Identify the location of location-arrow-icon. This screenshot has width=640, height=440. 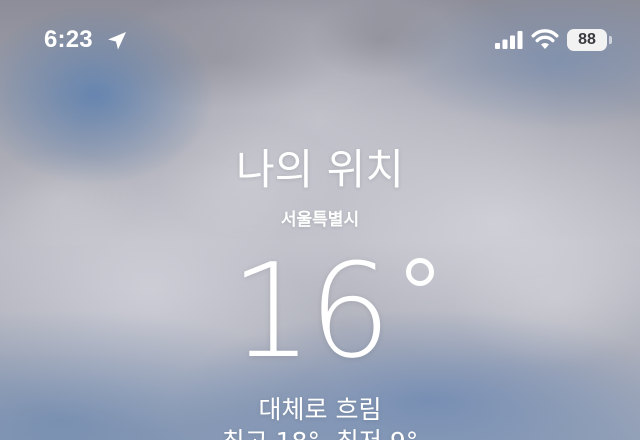
(117, 41).